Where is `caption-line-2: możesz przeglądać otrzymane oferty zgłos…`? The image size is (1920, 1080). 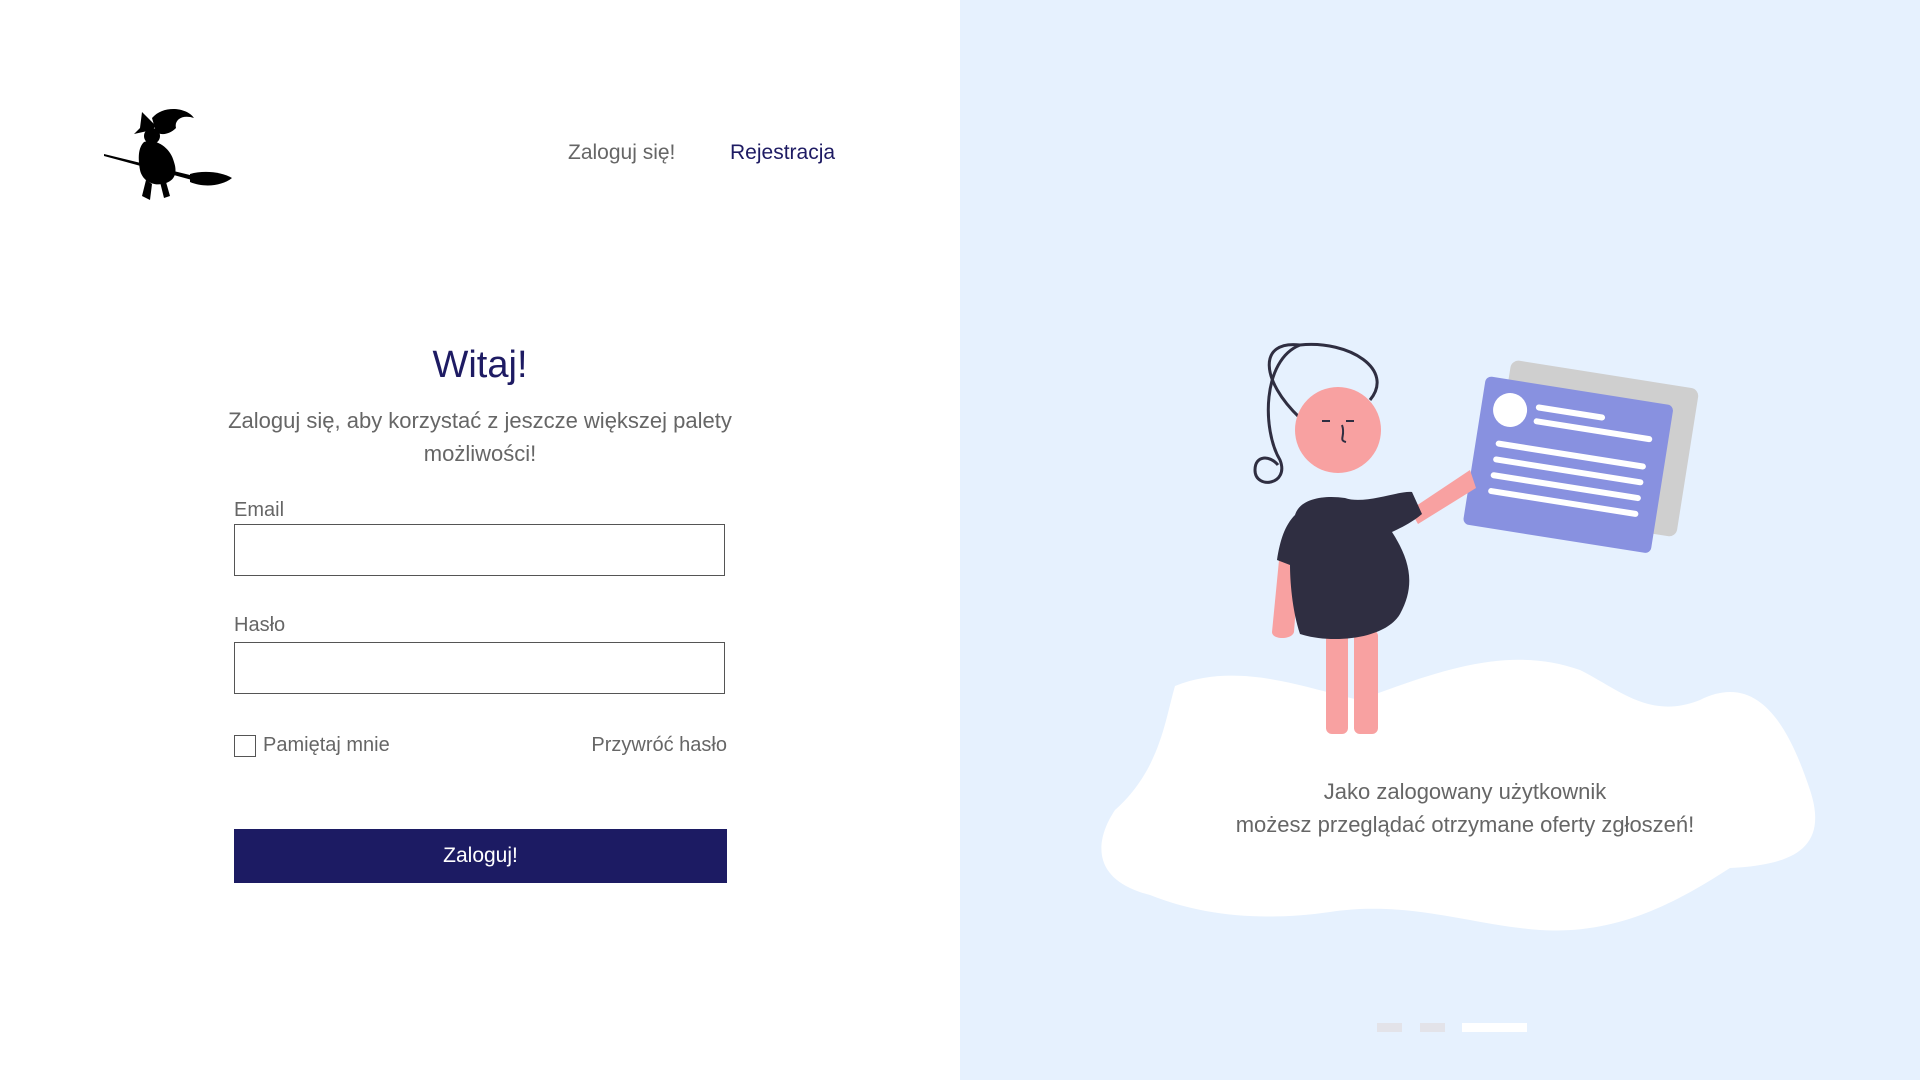 caption-line-2: możesz przeglądać otrzymane oferty zgłos… is located at coordinates (1465, 824).